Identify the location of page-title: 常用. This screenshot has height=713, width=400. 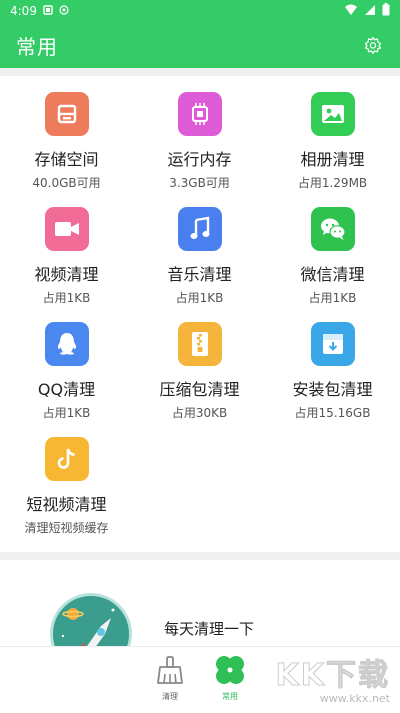
(37, 46).